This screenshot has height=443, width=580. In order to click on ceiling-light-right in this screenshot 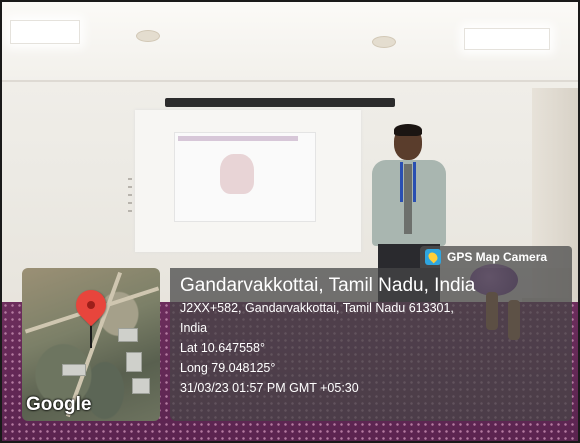, I will do `click(507, 39)`.